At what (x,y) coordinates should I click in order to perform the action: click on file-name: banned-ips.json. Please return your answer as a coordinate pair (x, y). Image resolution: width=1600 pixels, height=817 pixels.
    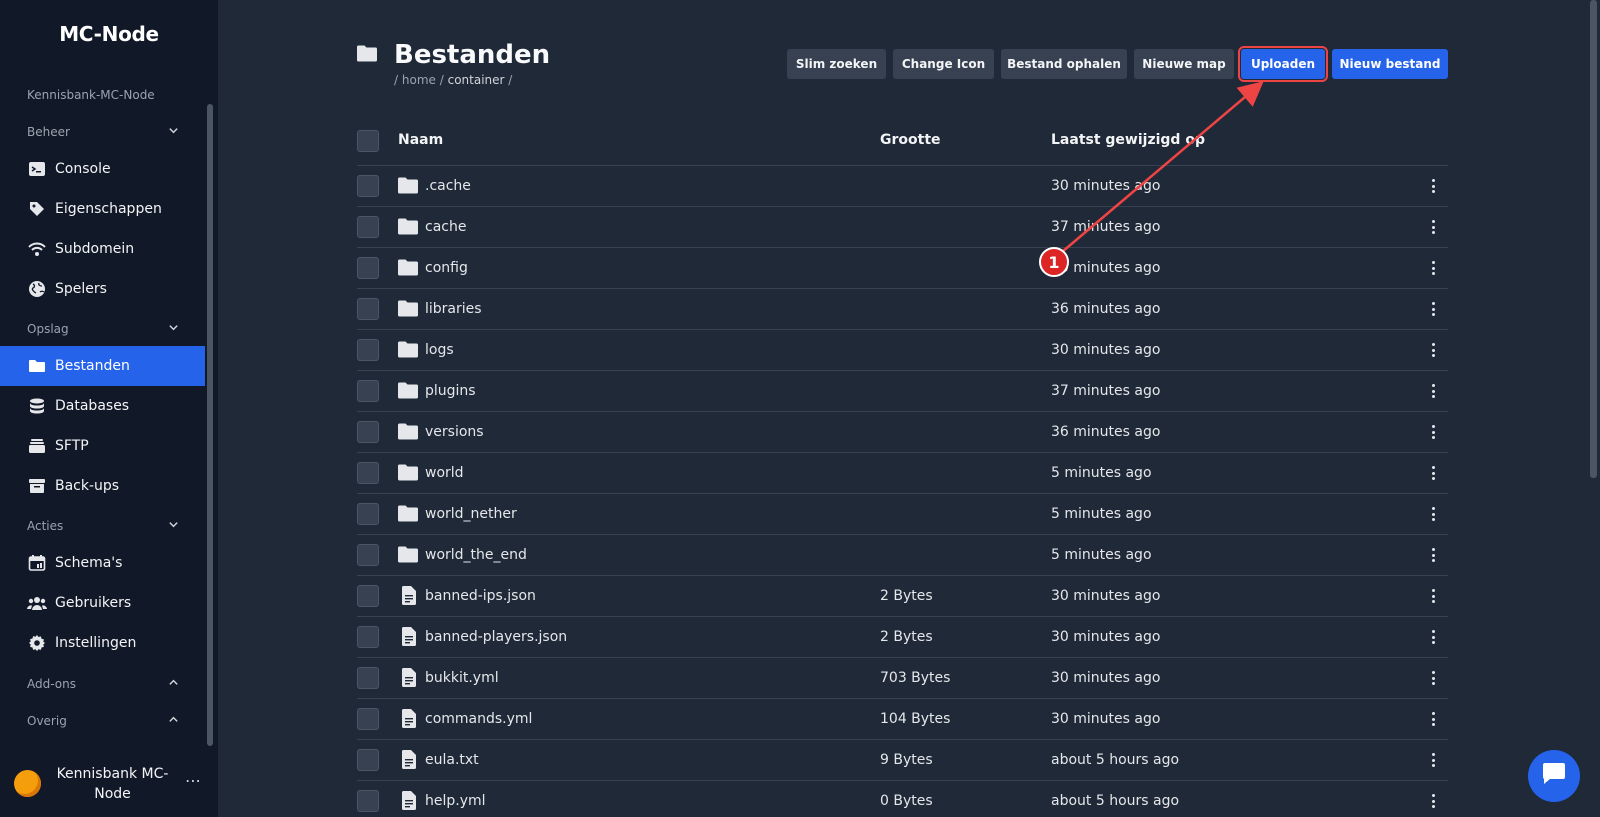
    Looking at the image, I should click on (480, 596).